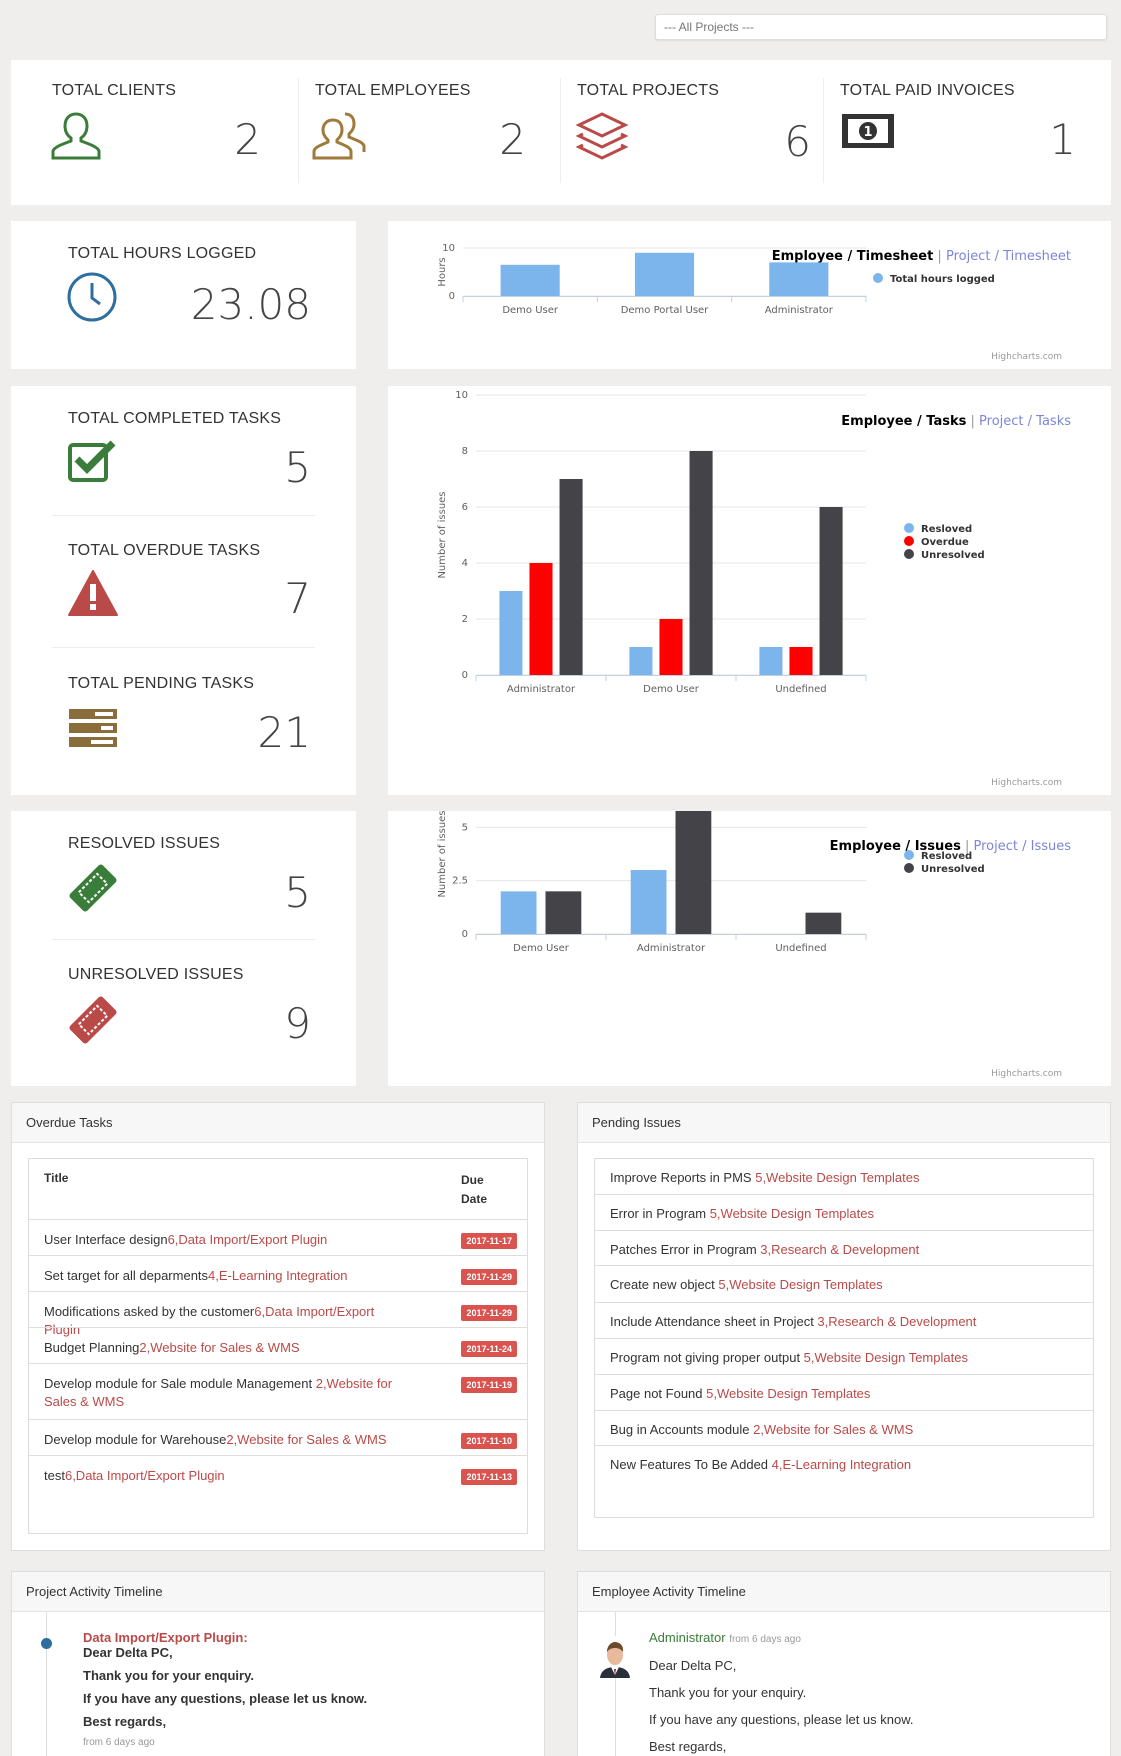  I want to click on table-header: Title Due Date, so click(278, 1189).